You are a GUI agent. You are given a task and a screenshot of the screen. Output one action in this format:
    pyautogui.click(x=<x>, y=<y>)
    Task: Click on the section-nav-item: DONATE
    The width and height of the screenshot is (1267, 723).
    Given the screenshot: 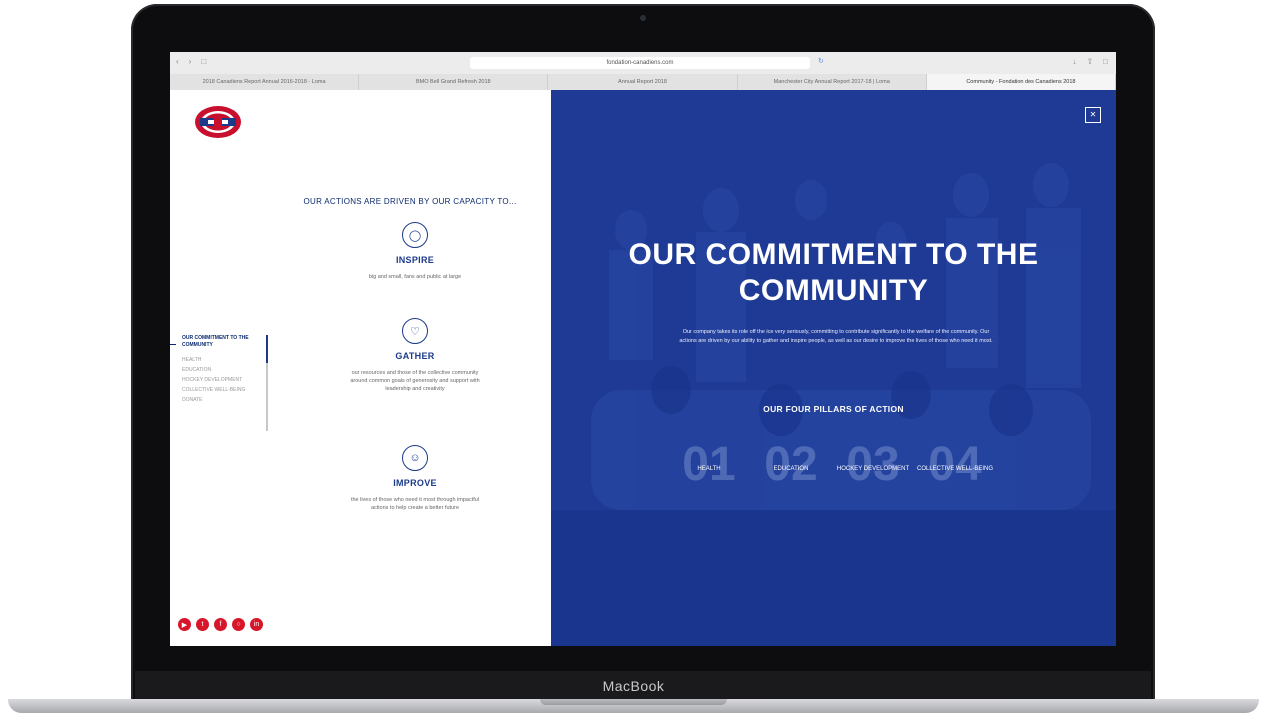 What is the action you would take?
    pyautogui.click(x=224, y=400)
    